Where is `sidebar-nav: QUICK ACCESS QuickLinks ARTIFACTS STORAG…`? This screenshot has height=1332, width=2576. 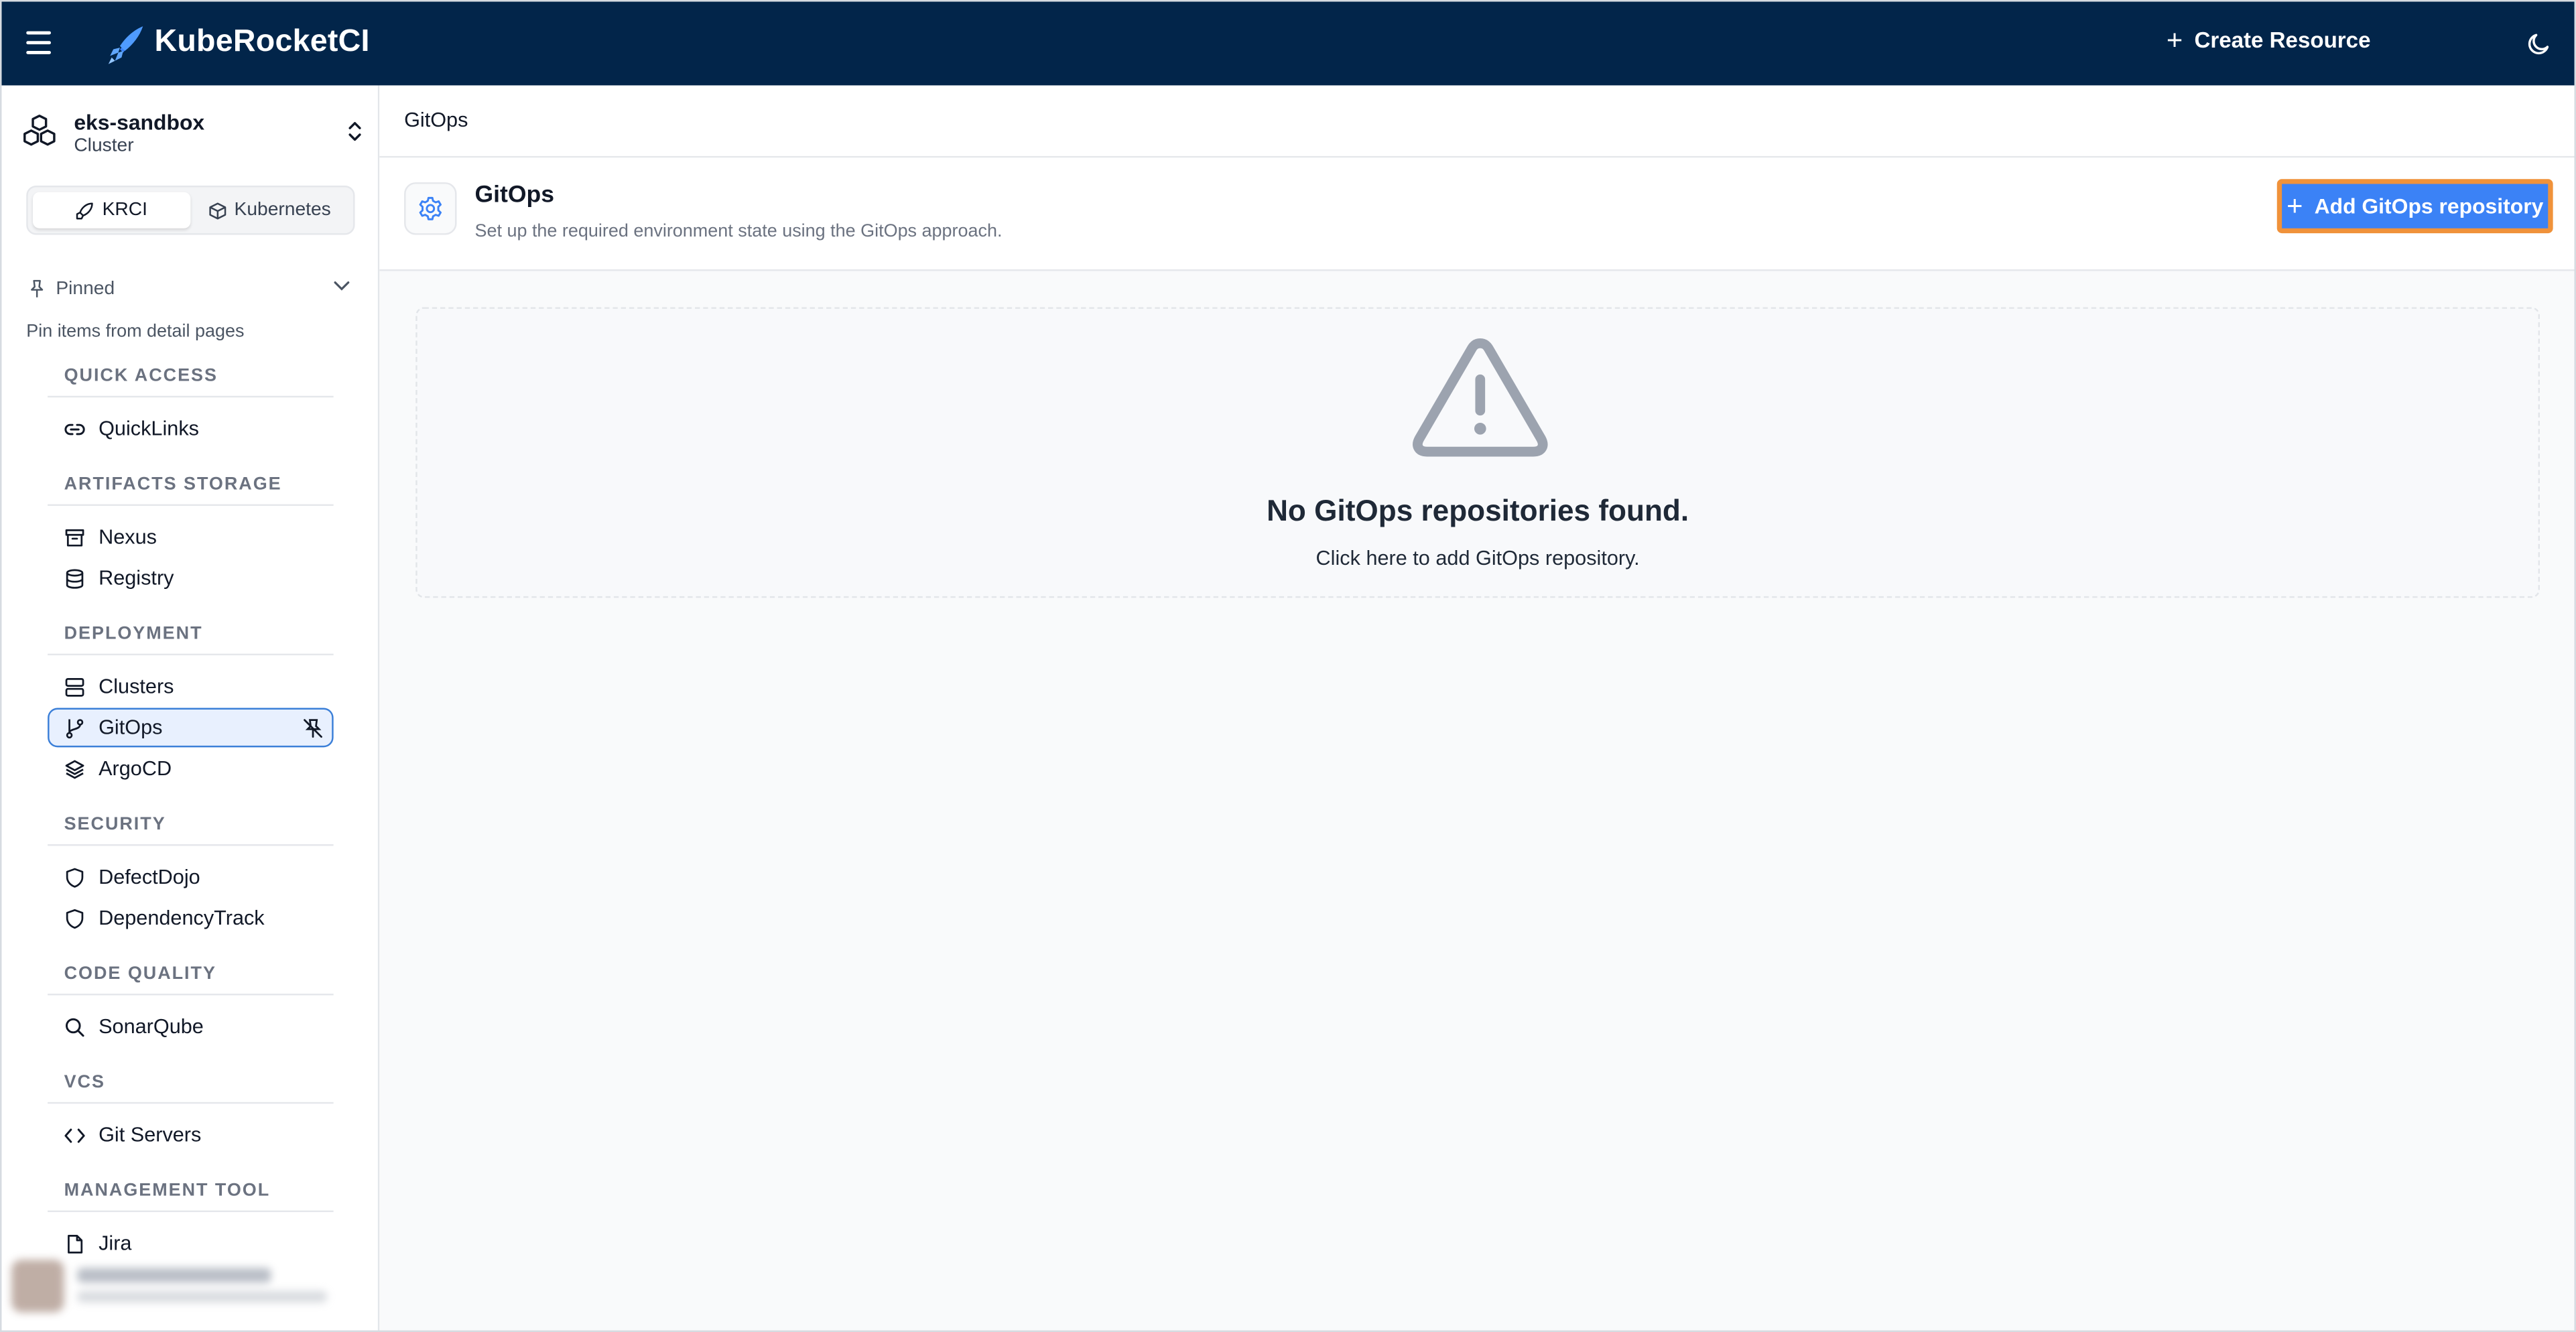
sidebar-nav: QUICK ACCESS QuickLinks ARTIFACTS STORAG… is located at coordinates (191, 808).